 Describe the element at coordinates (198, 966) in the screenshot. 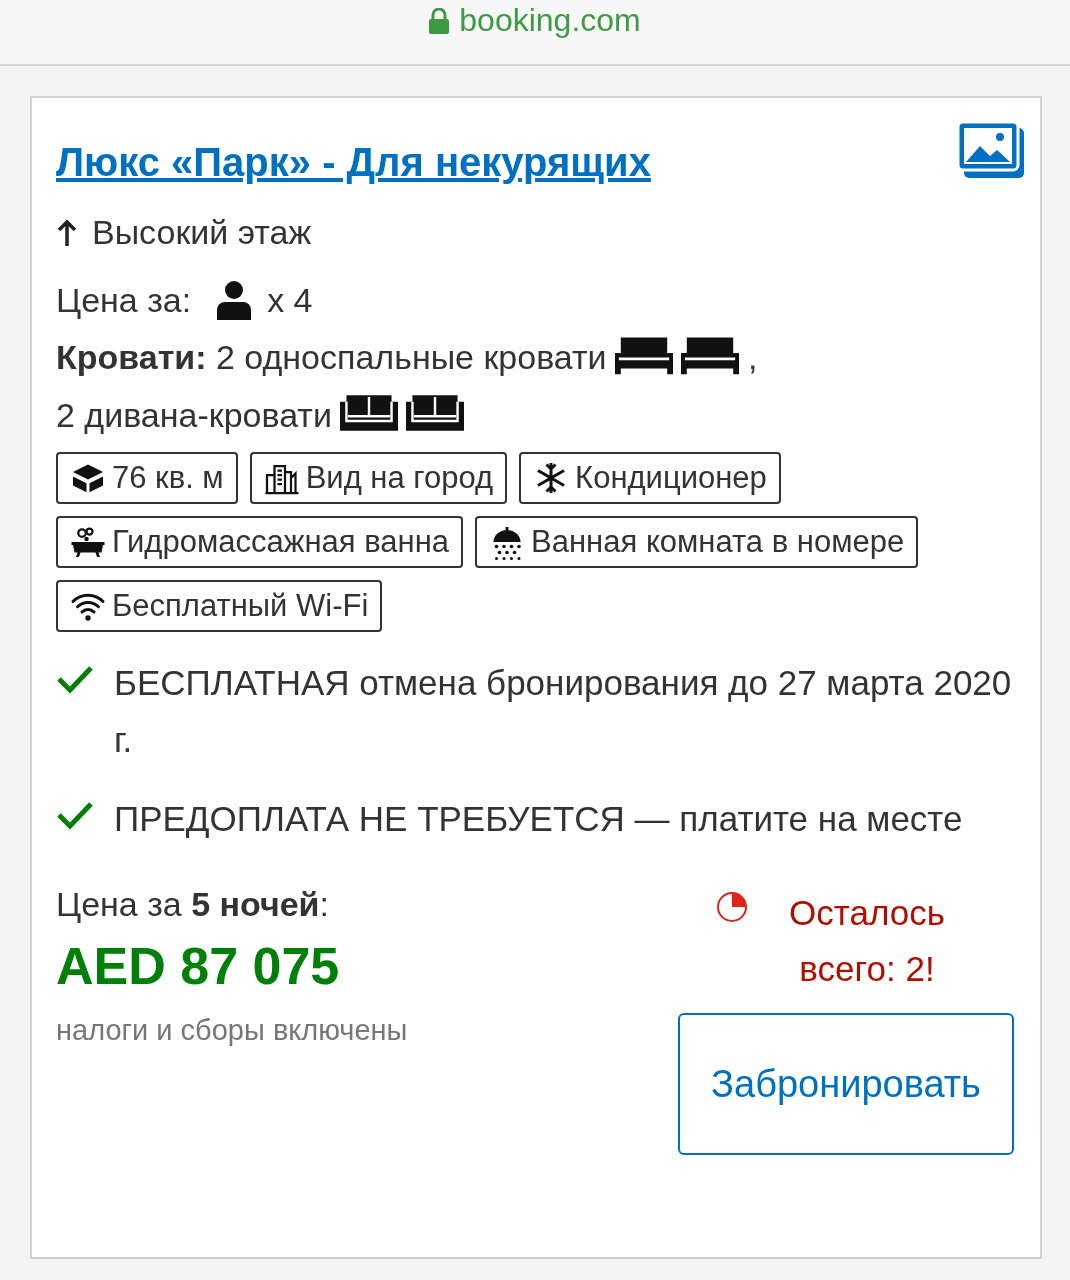

I see `price-amount: AED 87 075` at that location.